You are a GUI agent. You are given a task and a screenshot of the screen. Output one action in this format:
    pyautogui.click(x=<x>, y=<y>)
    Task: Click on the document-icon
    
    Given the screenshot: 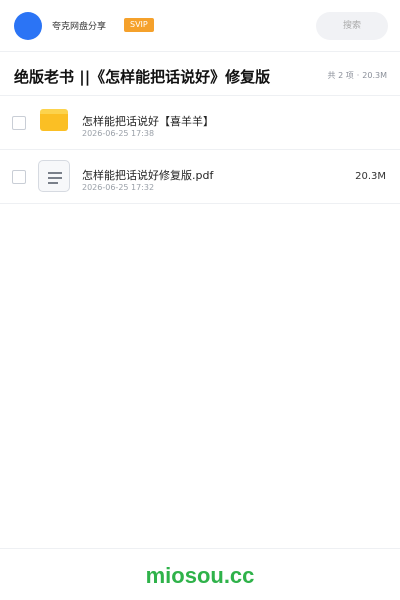 What is the action you would take?
    pyautogui.click(x=54, y=176)
    